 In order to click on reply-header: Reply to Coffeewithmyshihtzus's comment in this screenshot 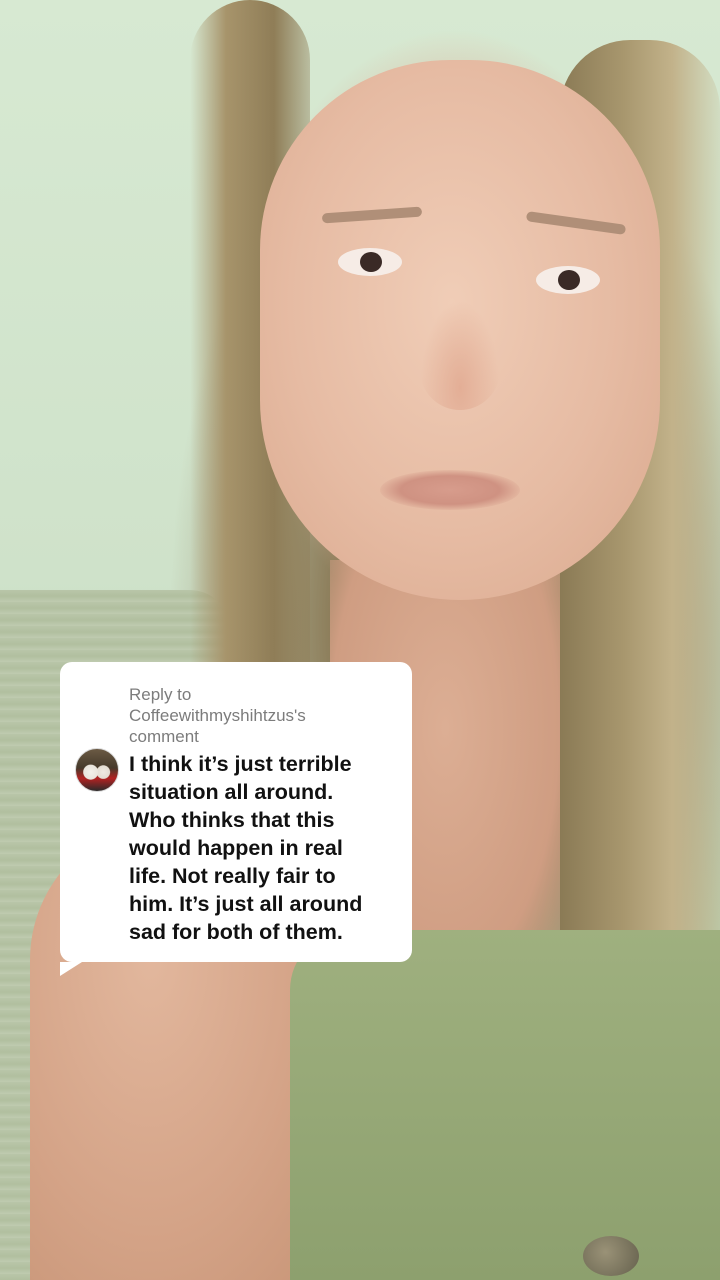, I will do `click(264, 715)`.